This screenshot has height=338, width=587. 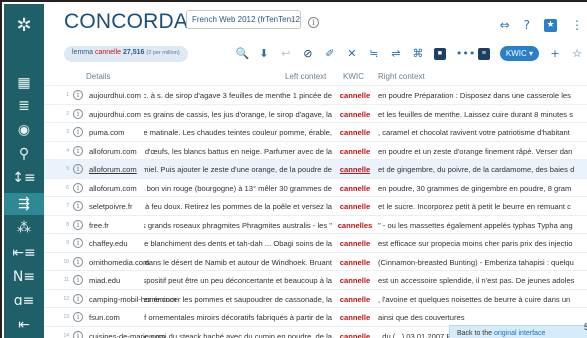 I want to click on text-align-icon: ⇤≡, so click(x=24, y=253).